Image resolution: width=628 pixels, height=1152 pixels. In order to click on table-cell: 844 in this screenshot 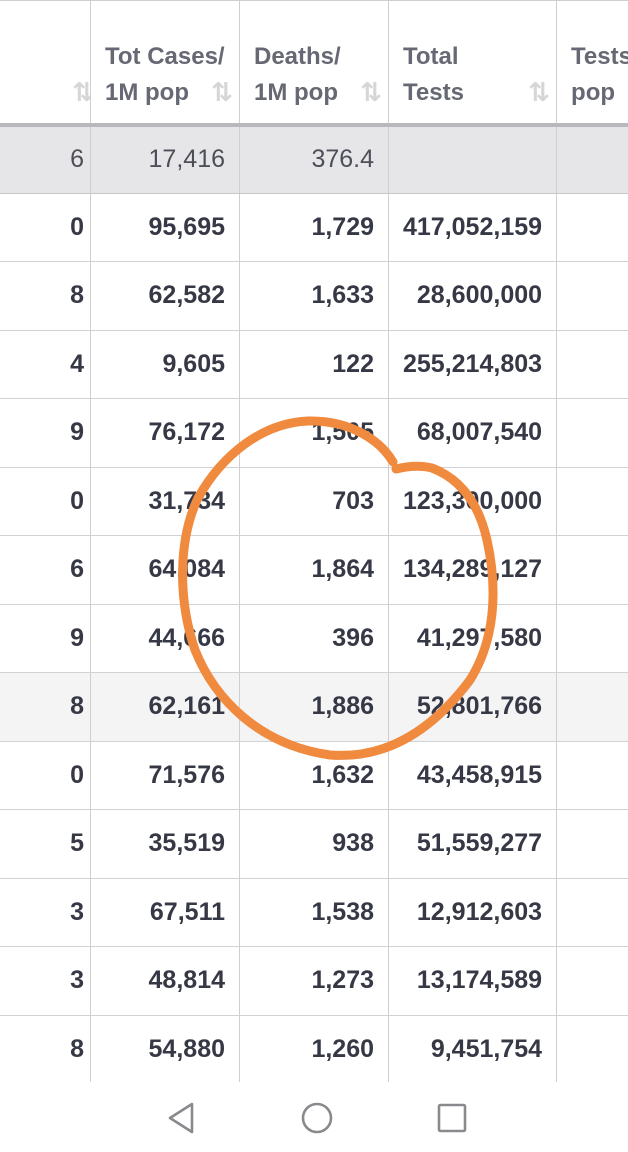, I will do `click(592, 501)`.